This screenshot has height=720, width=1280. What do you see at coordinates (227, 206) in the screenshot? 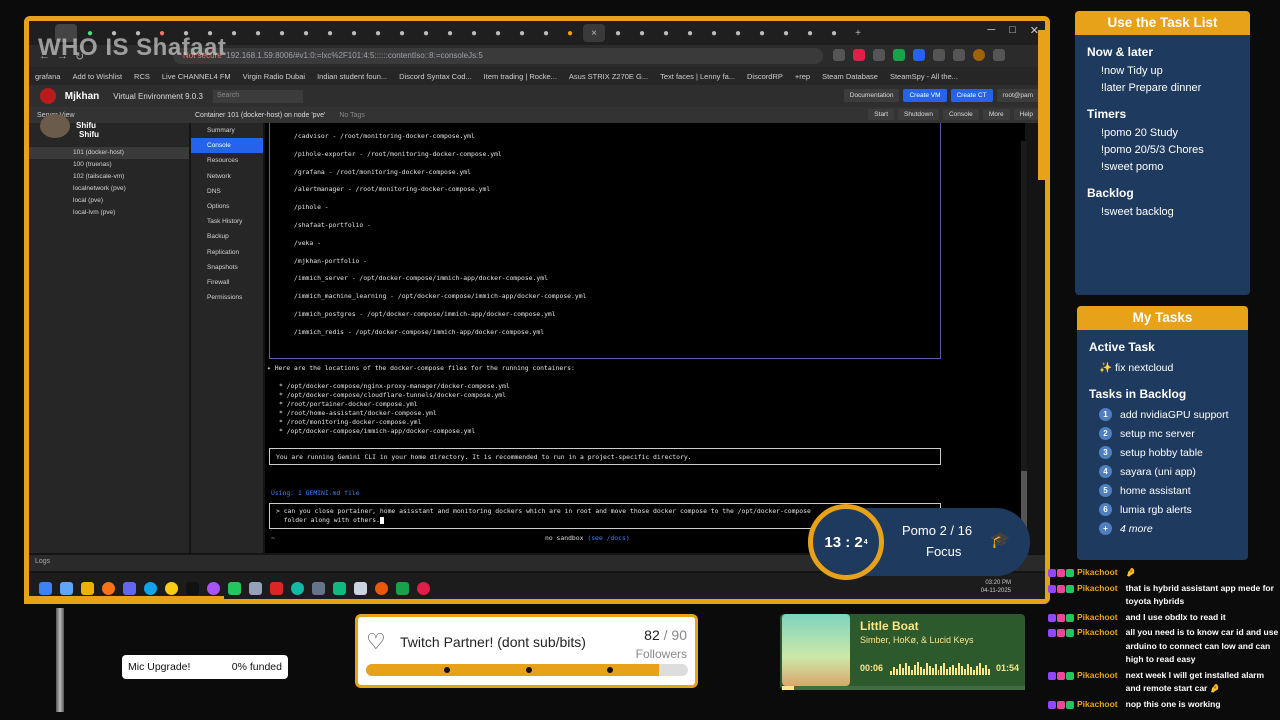
I see `menu-item-options: Options` at bounding box center [227, 206].